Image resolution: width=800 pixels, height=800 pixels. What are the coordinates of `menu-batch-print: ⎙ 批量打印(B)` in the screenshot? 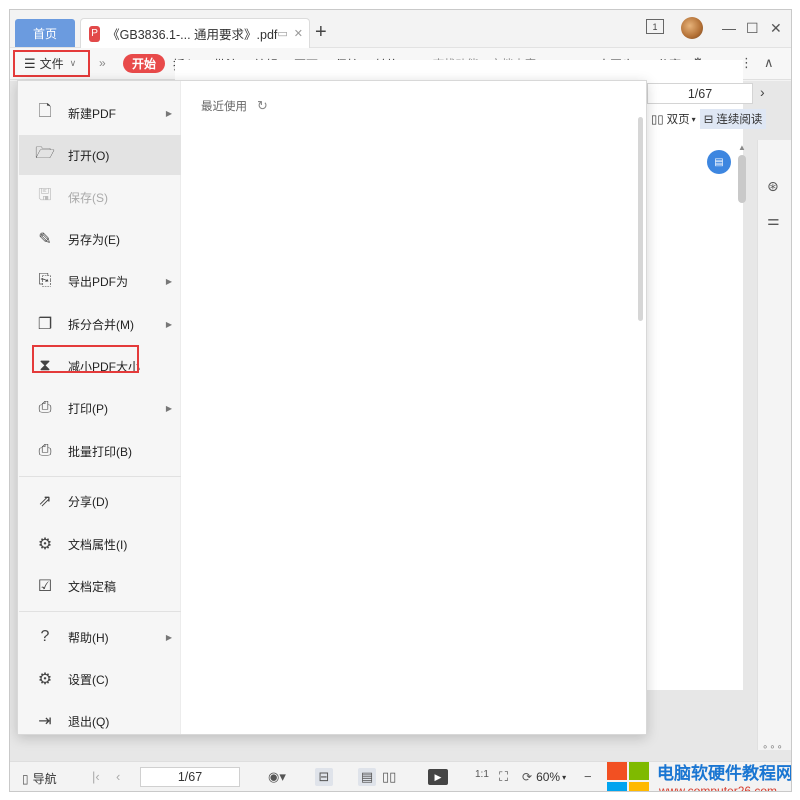 It's located at (100, 451).